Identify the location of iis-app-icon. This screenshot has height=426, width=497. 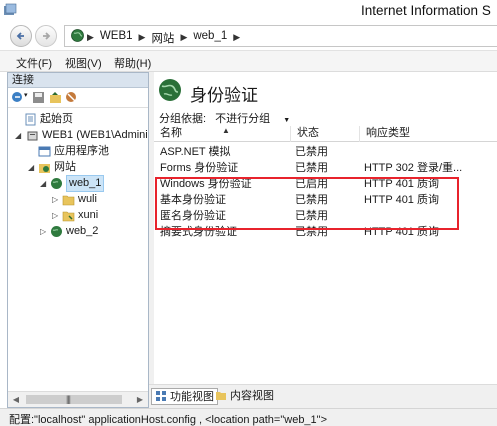
(10, 9).